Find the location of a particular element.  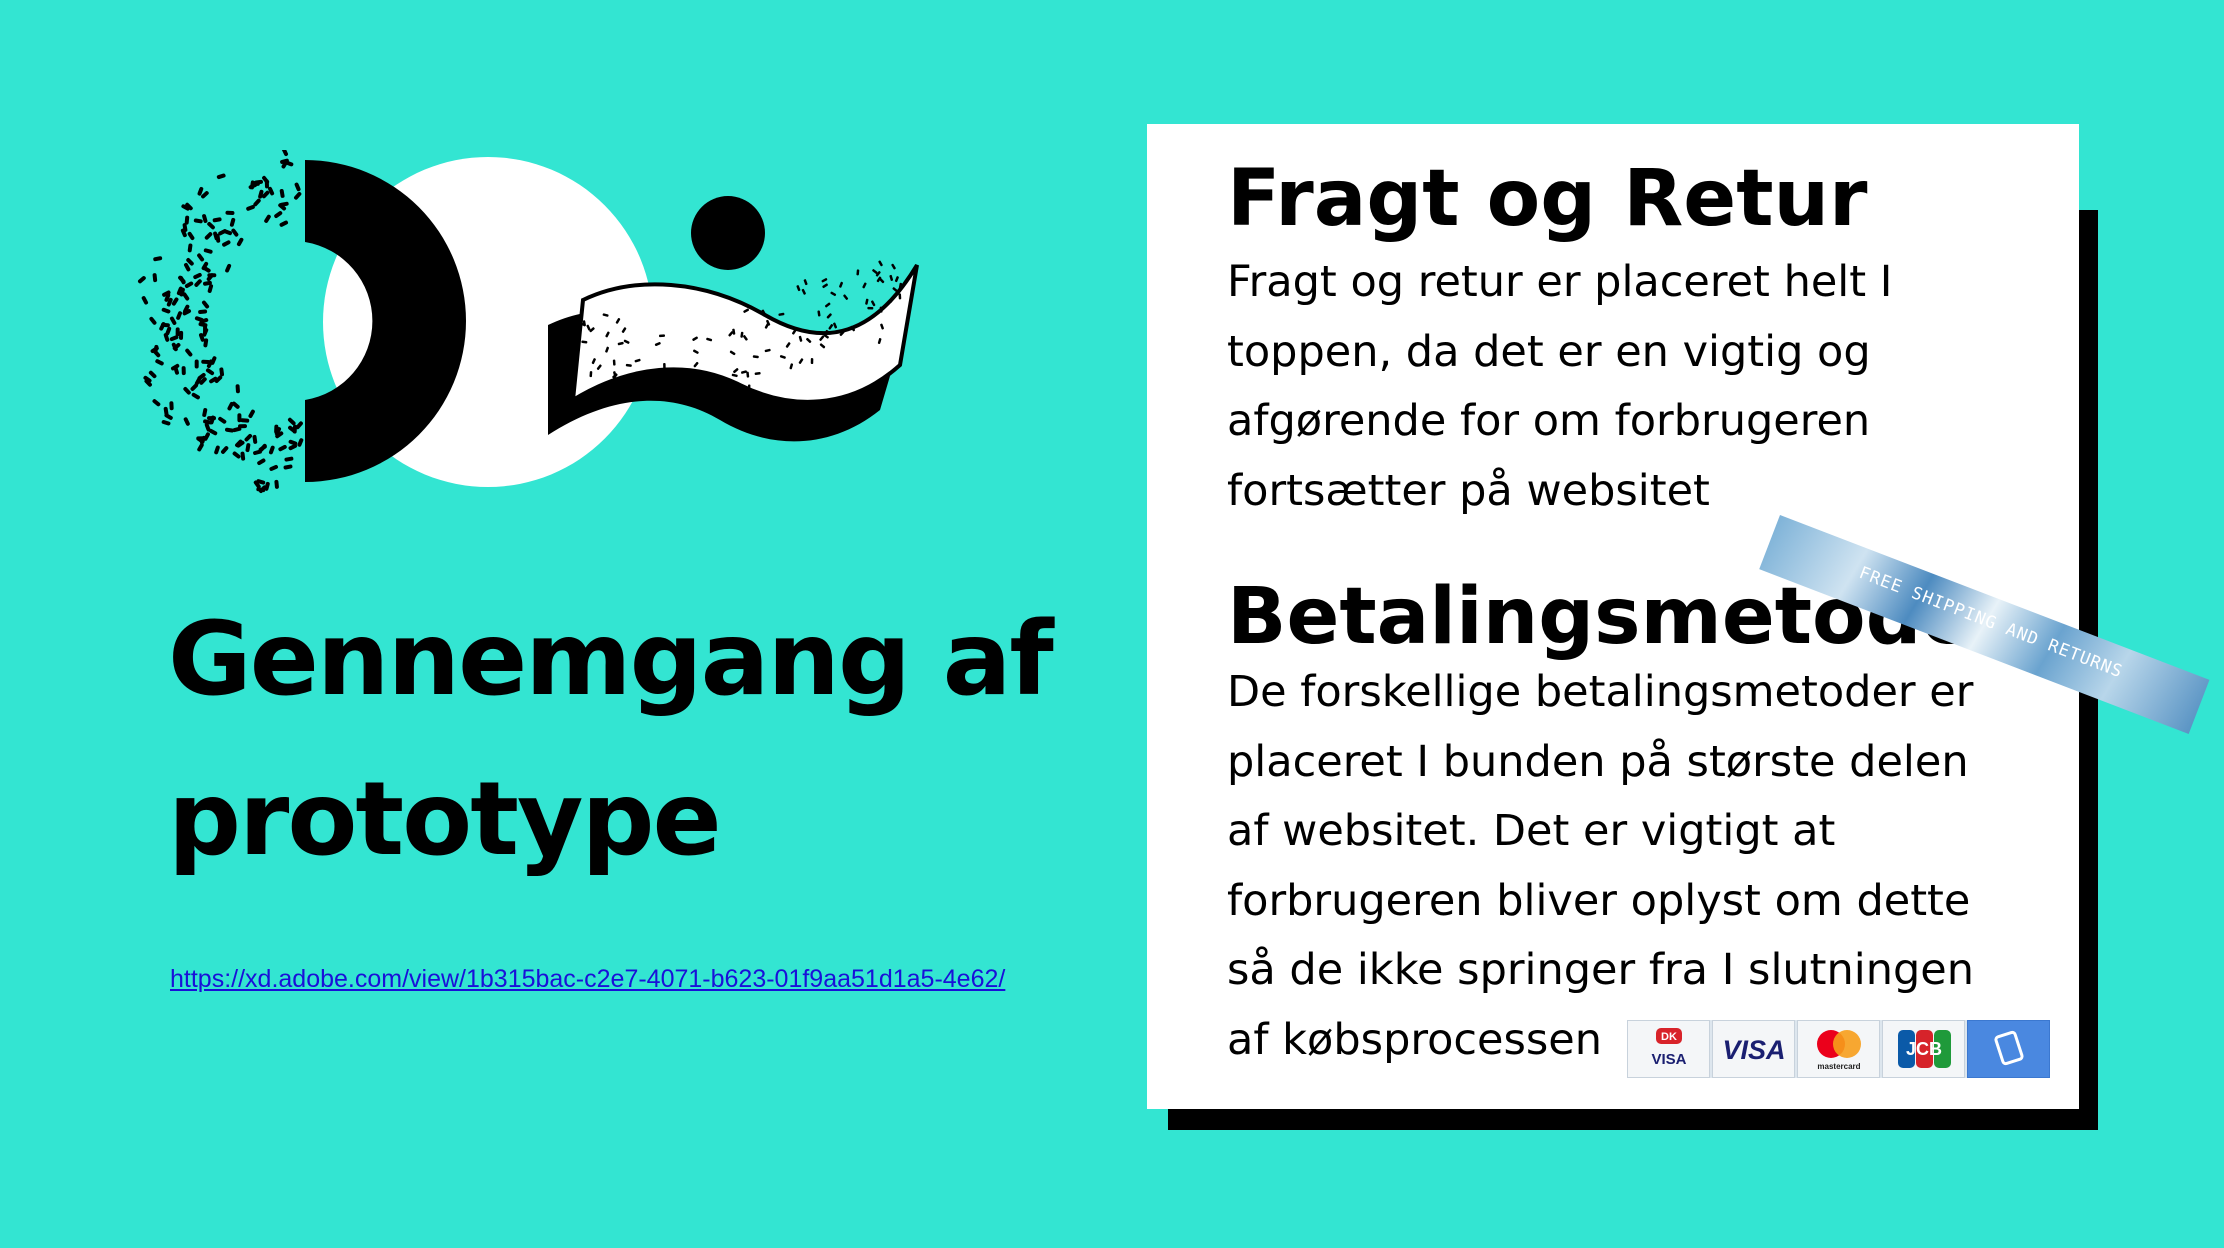

jcb-label: JCB is located at coordinates (1923, 1049).